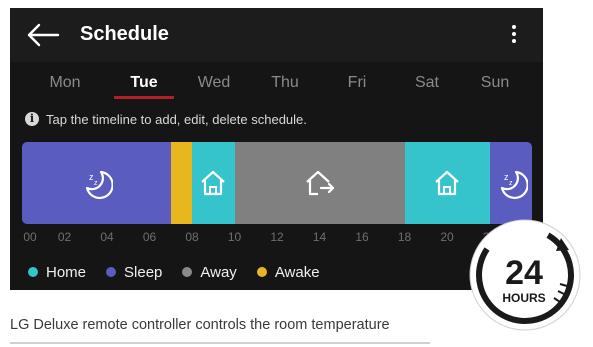  Describe the element at coordinates (218, 272) in the screenshot. I see `legend-label: Away` at that location.